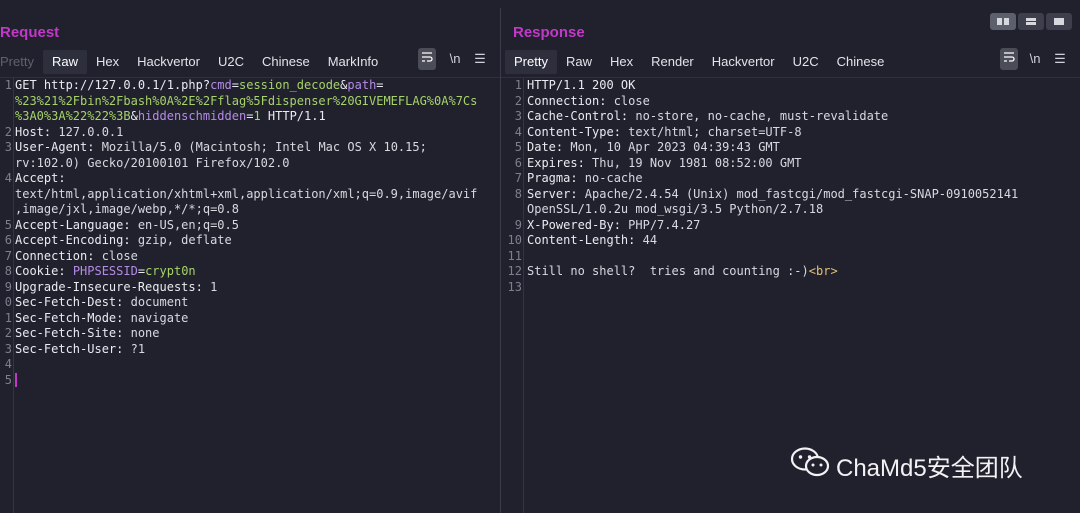 The width and height of the screenshot is (1080, 513). Describe the element at coordinates (578, 86) in the screenshot. I see `code-text: HTTP/1.1 200 OK` at that location.